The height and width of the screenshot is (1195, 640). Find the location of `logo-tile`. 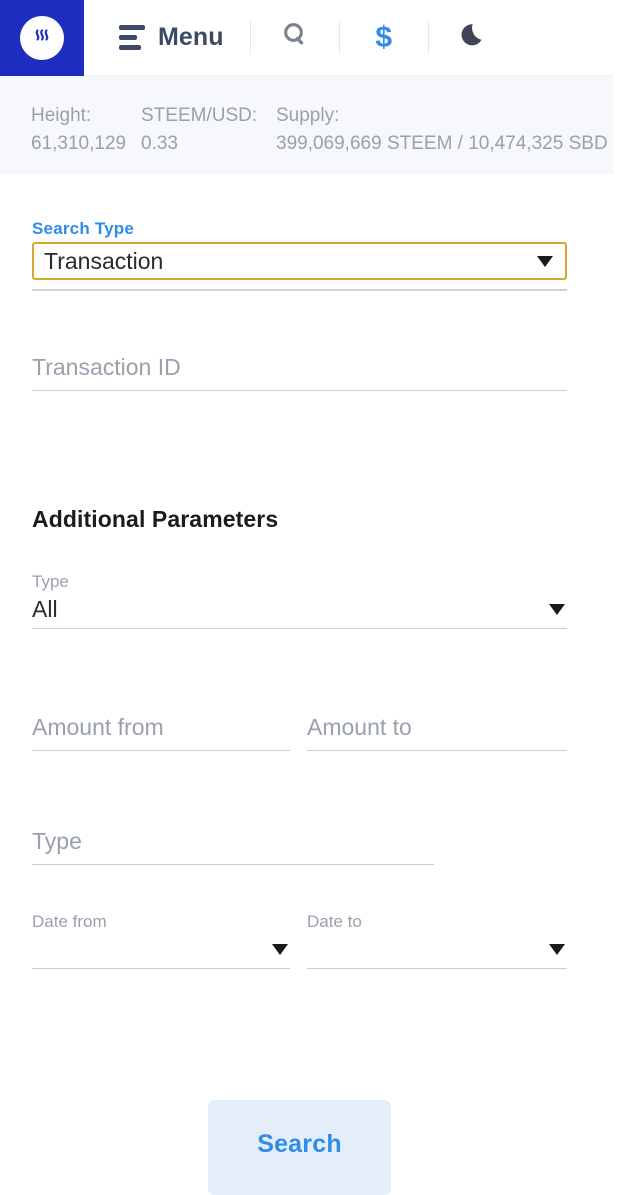

logo-tile is located at coordinates (42, 38).